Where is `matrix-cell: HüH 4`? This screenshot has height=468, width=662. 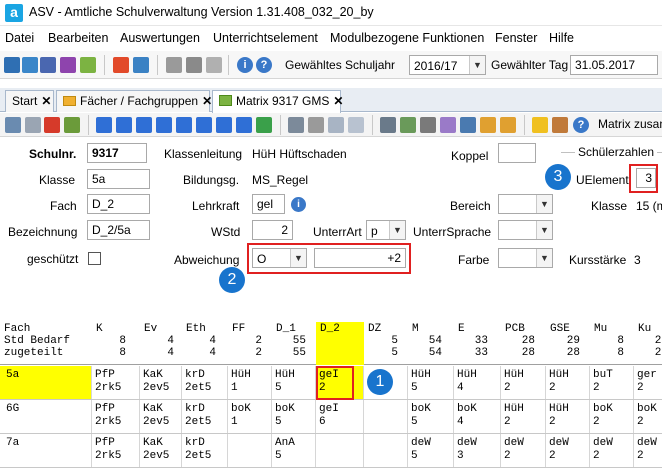
matrix-cell: HüH 4 is located at coordinates (477, 382).